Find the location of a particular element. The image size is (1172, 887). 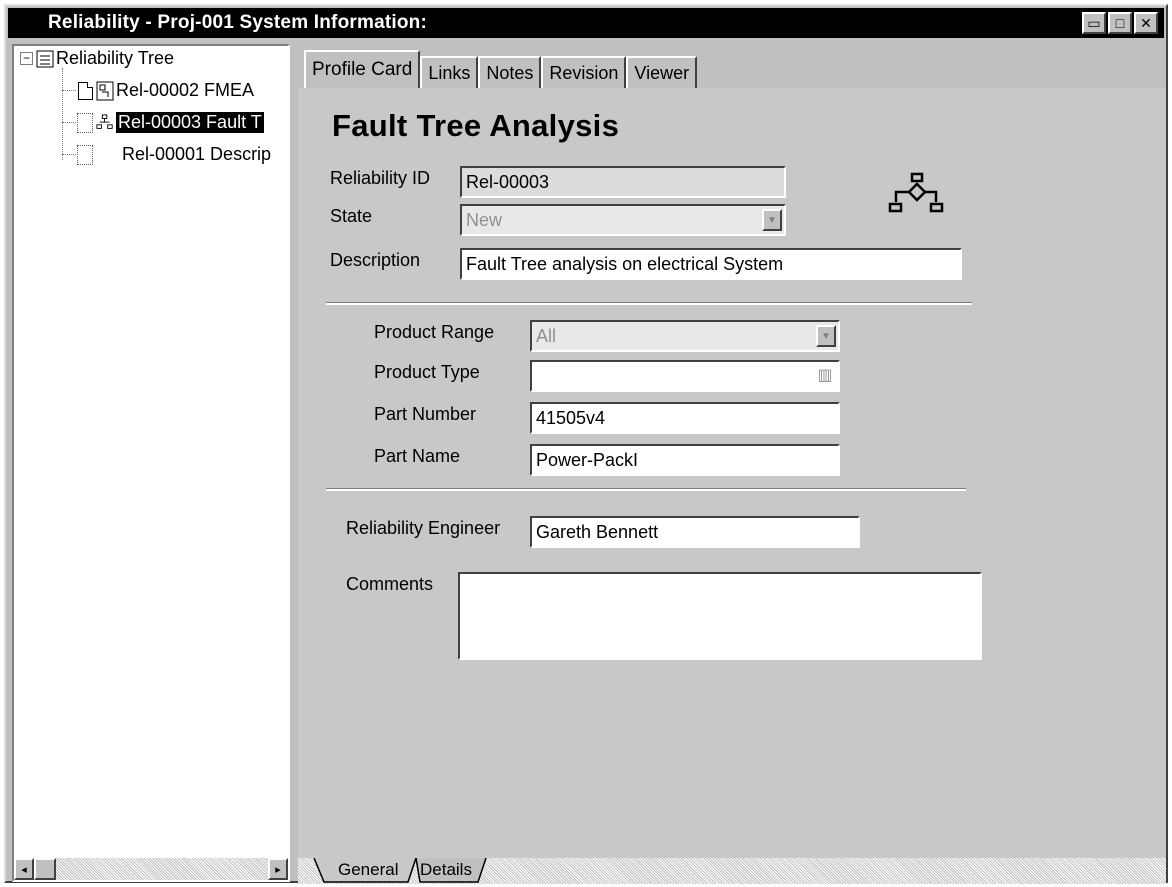

scroll-thumb is located at coordinates (45, 869).